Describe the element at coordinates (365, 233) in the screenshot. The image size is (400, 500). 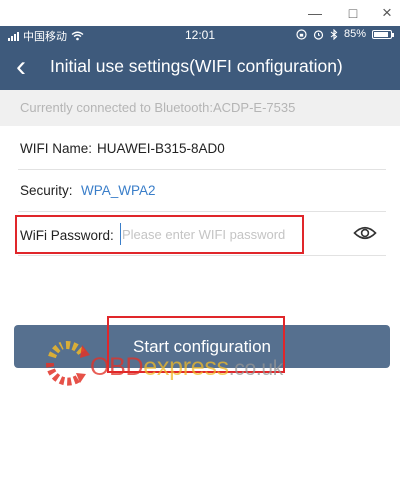
I see `show-password-eye-icon` at that location.